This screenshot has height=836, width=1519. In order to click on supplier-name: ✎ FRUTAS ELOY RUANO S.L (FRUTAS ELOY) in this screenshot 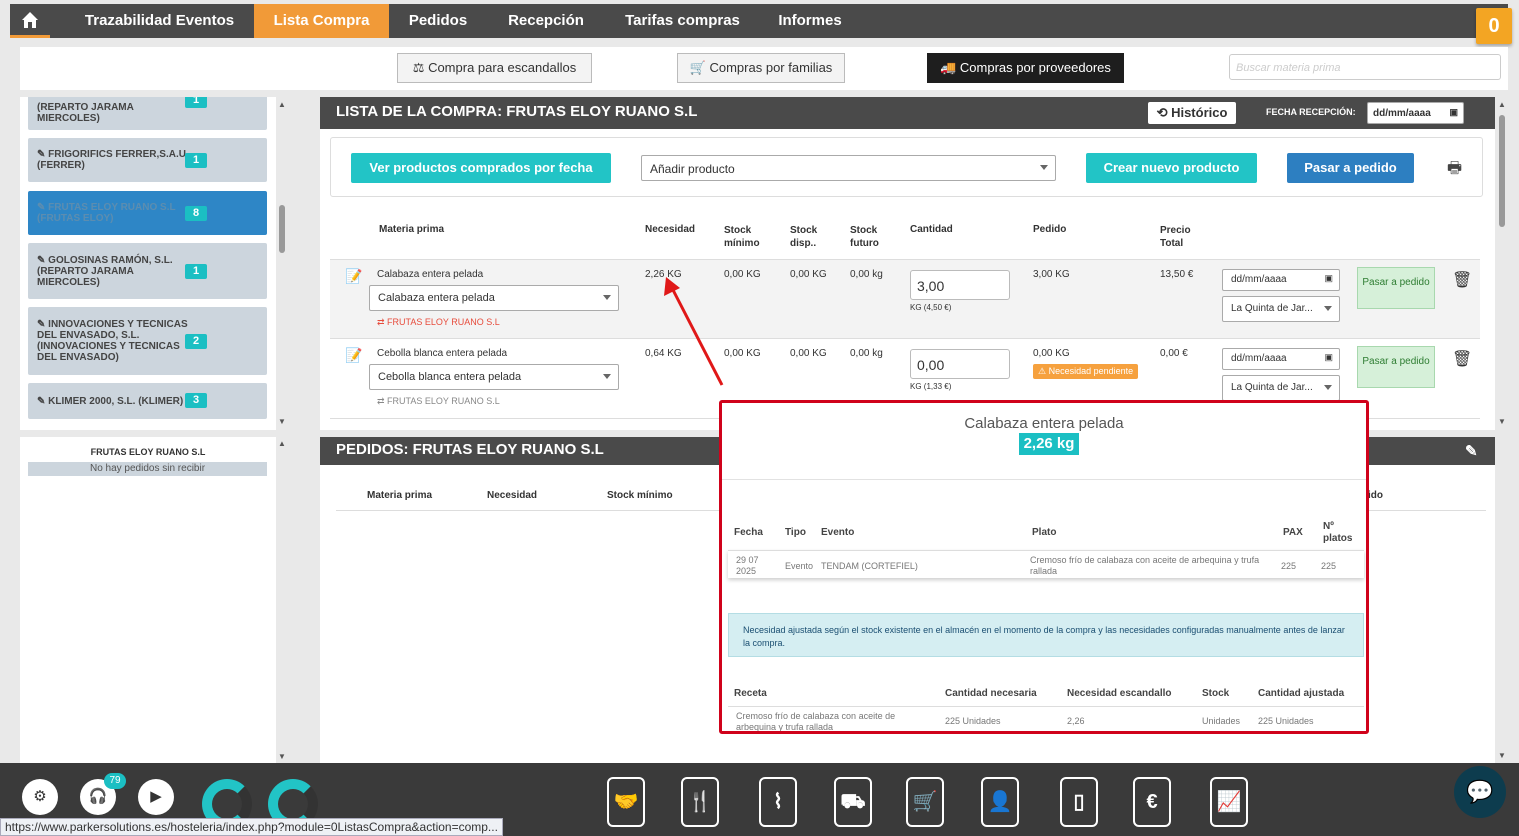, I will do `click(117, 213)`.